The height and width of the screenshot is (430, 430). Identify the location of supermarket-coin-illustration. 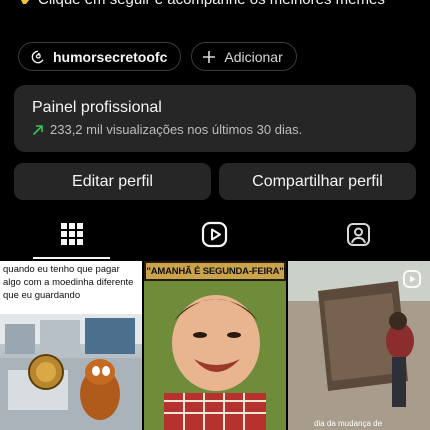
(71, 372).